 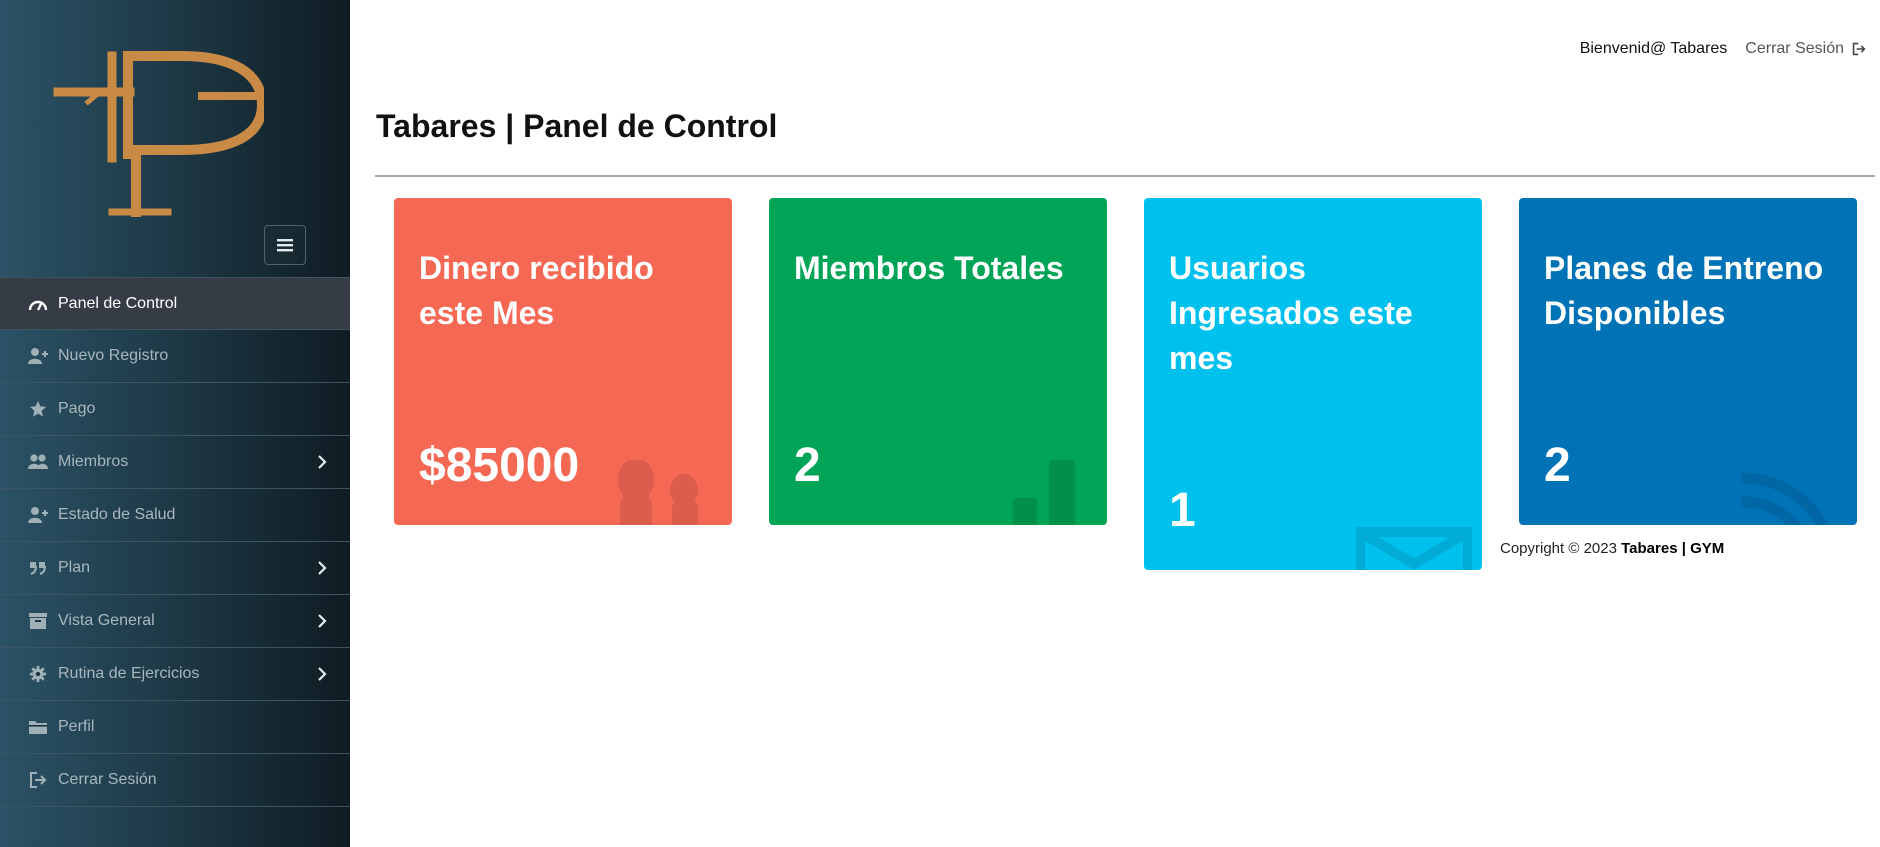 What do you see at coordinates (563, 361) in the screenshot?
I see `stat-card-money: Dinero recibido este Mes $85000` at bounding box center [563, 361].